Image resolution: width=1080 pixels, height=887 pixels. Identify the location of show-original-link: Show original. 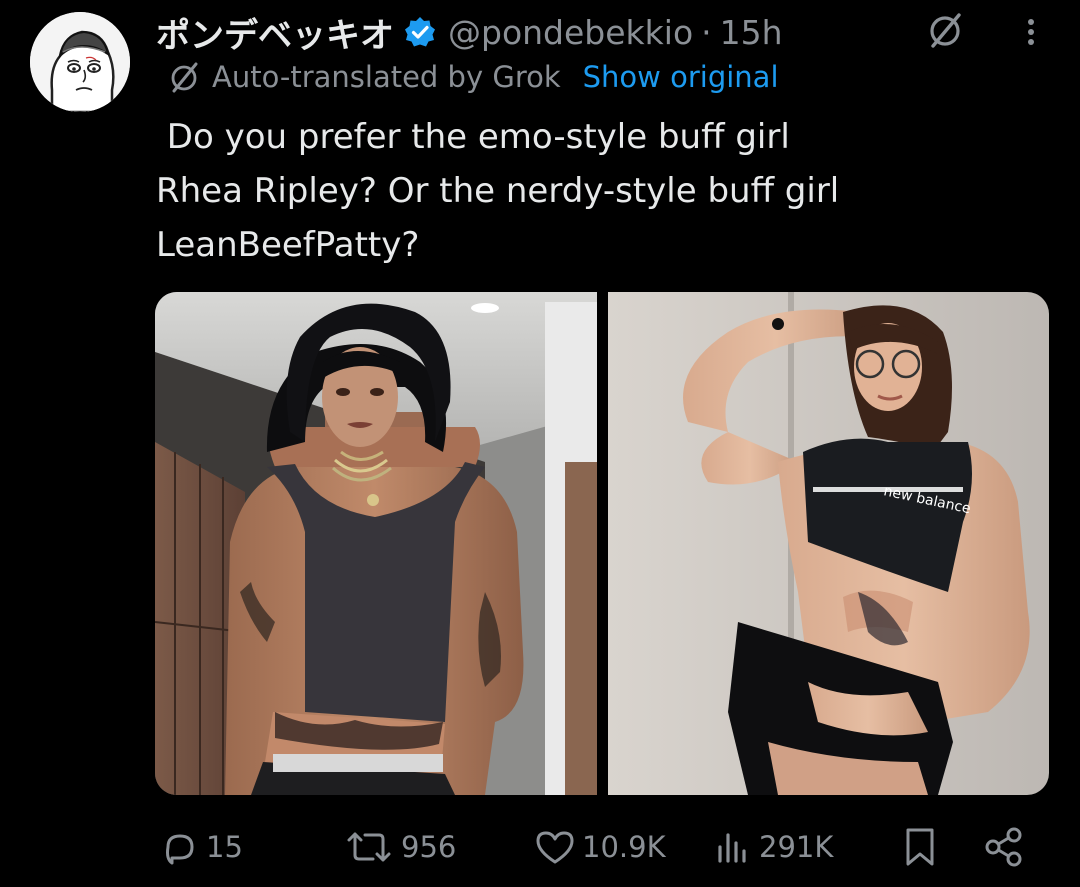
(681, 77).